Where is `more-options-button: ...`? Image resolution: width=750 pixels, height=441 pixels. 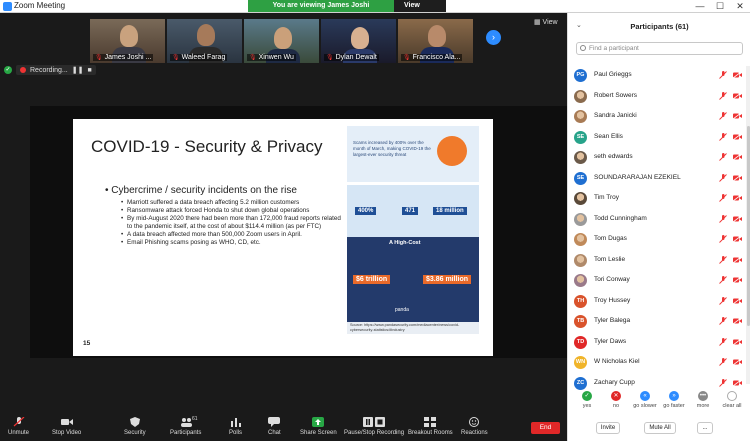
more-options-button: ... is located at coordinates (705, 428).